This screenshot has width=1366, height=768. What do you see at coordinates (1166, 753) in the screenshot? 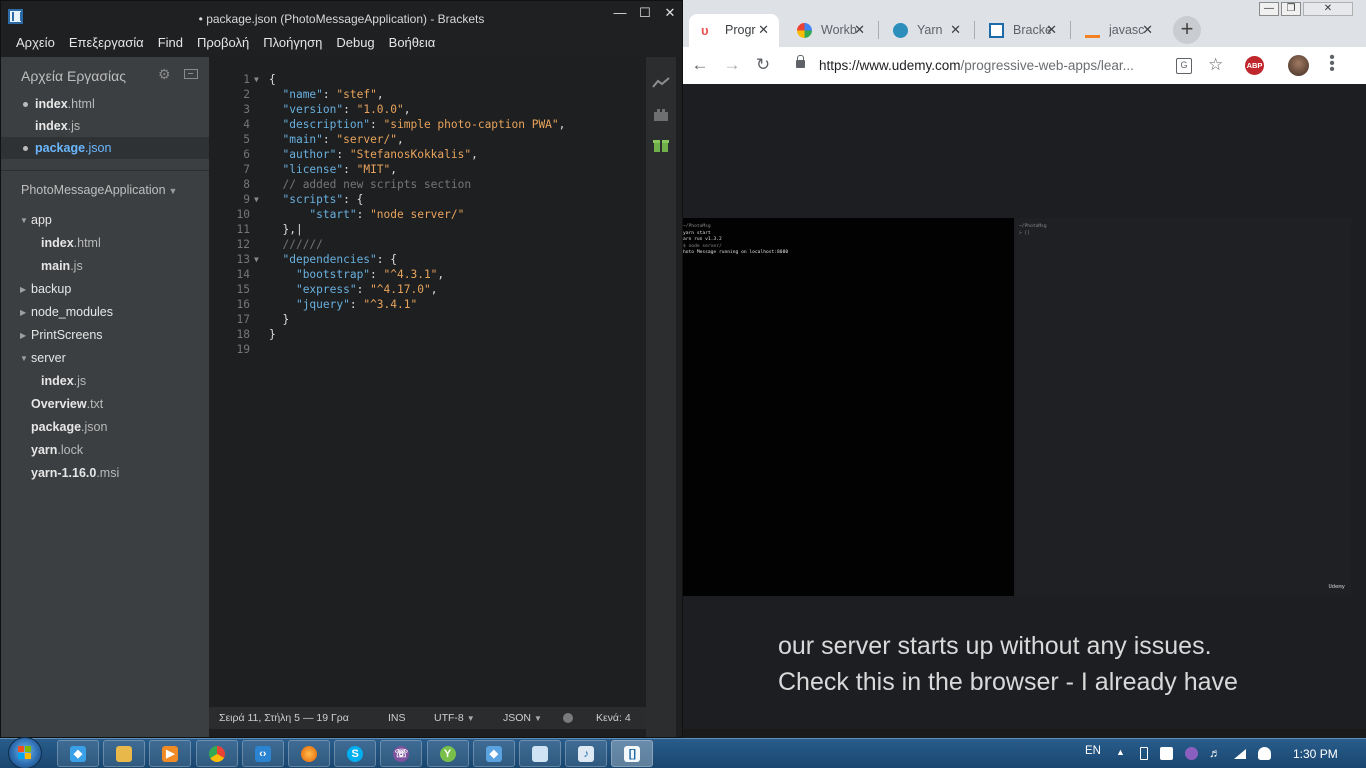
I see `network-warning-icon` at bounding box center [1166, 753].